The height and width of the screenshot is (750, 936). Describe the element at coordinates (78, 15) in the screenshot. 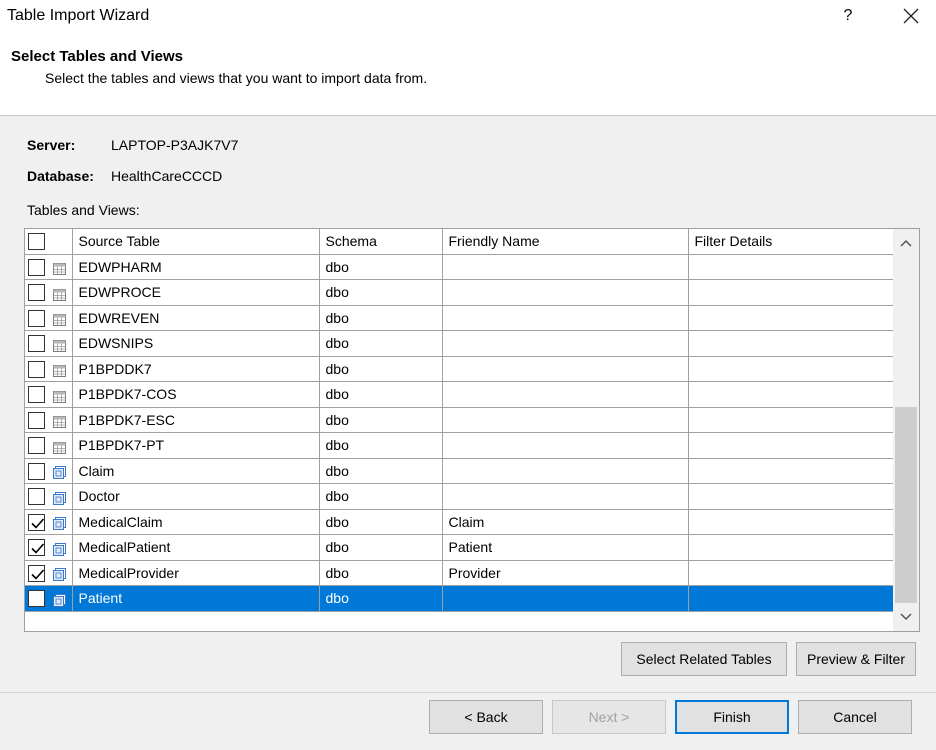

I see `window-title: Table Import Wizard` at that location.